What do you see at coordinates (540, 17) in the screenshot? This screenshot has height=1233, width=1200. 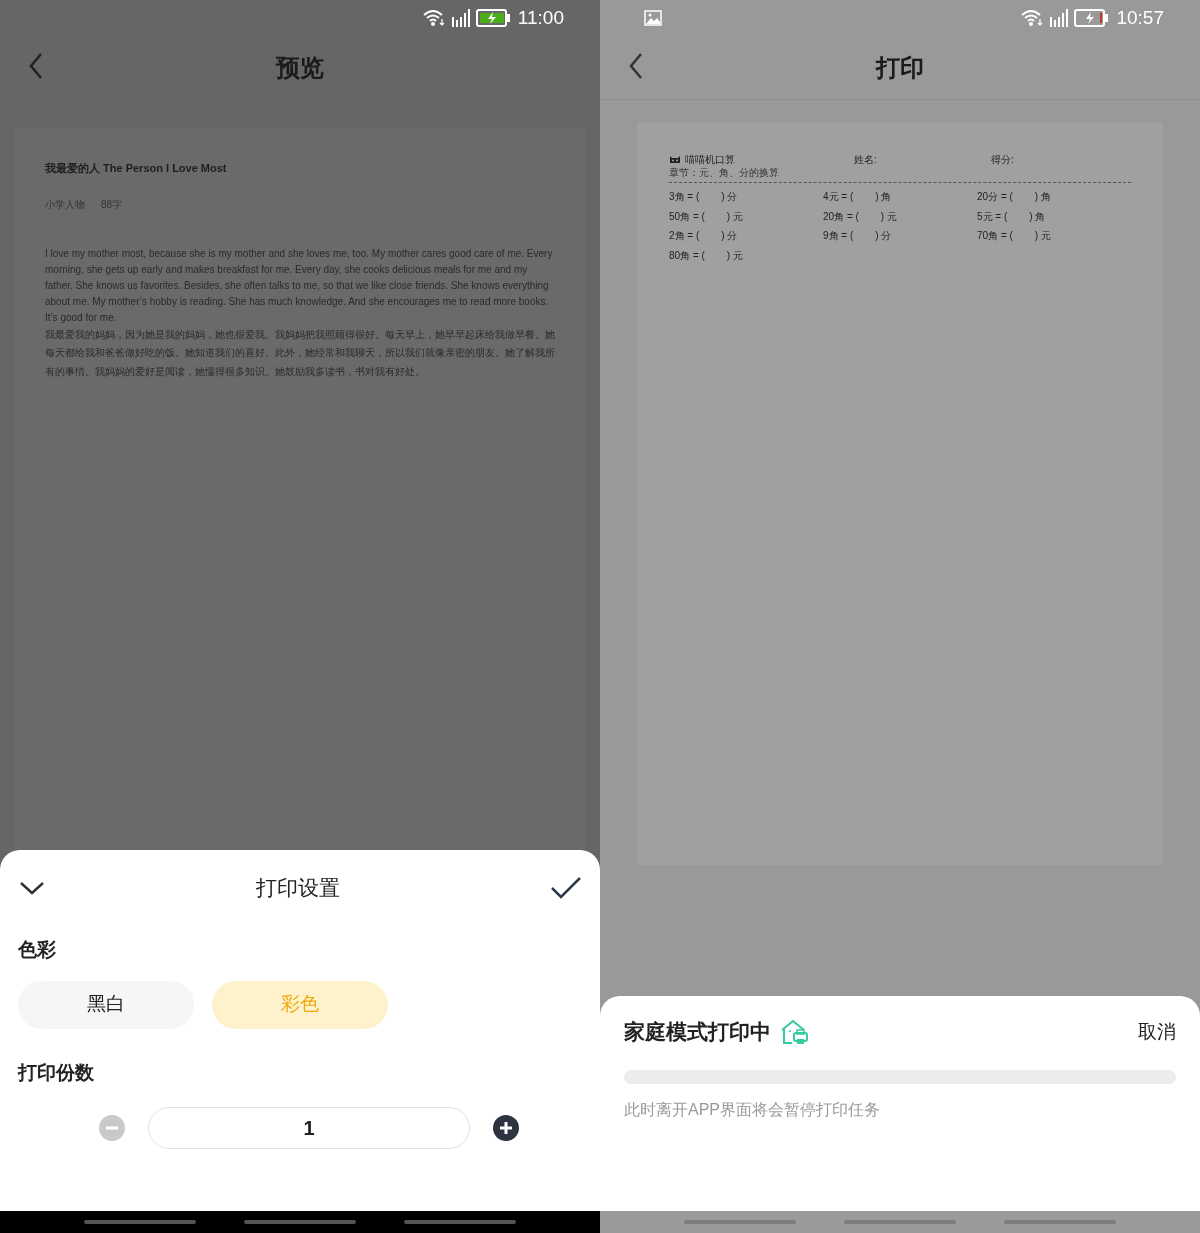 I see `status-time: 11:00` at bounding box center [540, 17].